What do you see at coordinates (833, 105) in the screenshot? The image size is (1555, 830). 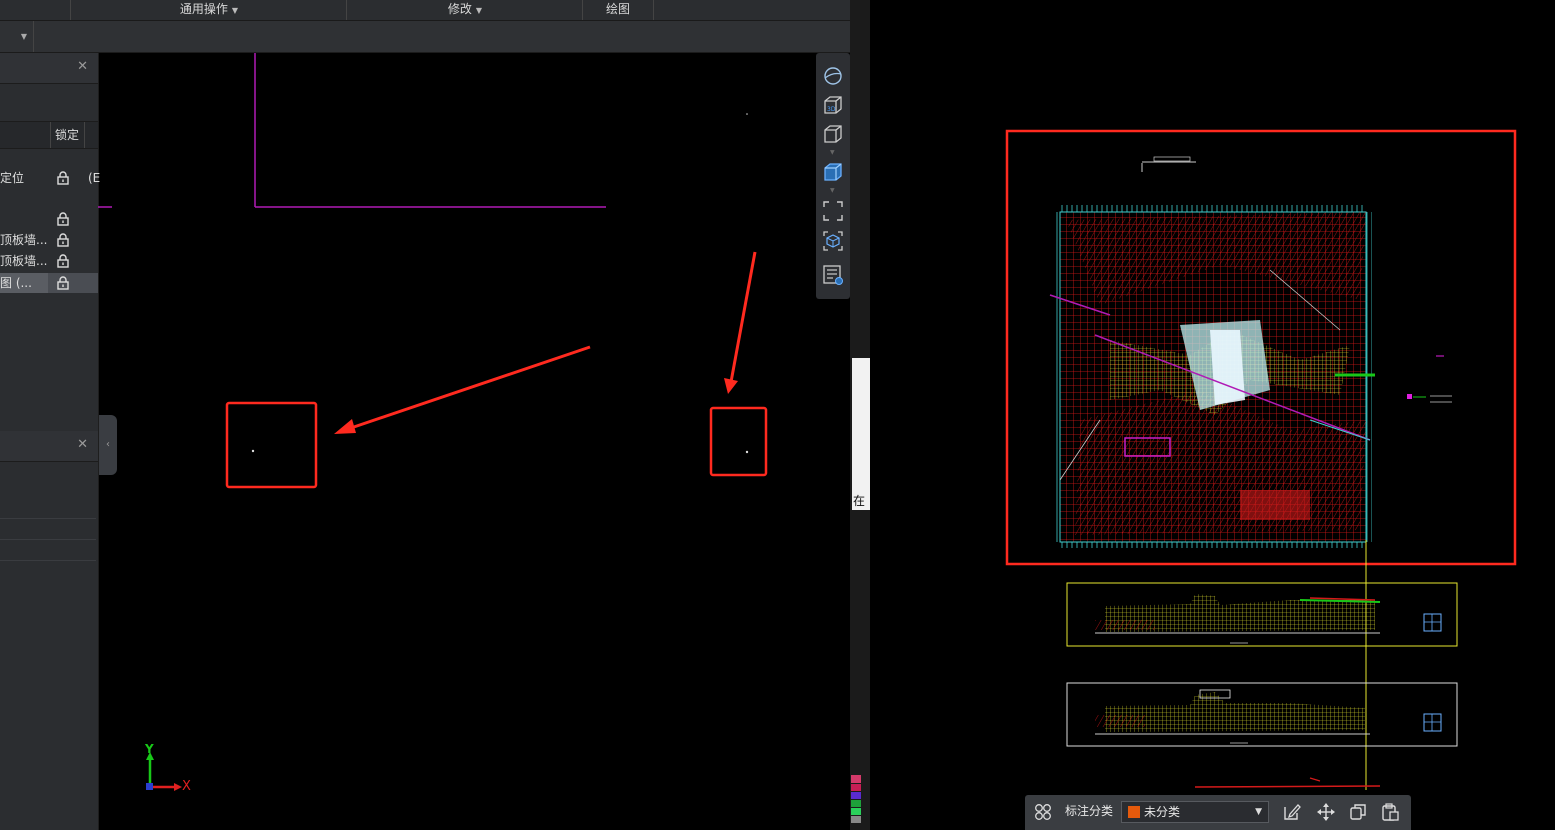 I see `view-3d-icon: 3D` at bounding box center [833, 105].